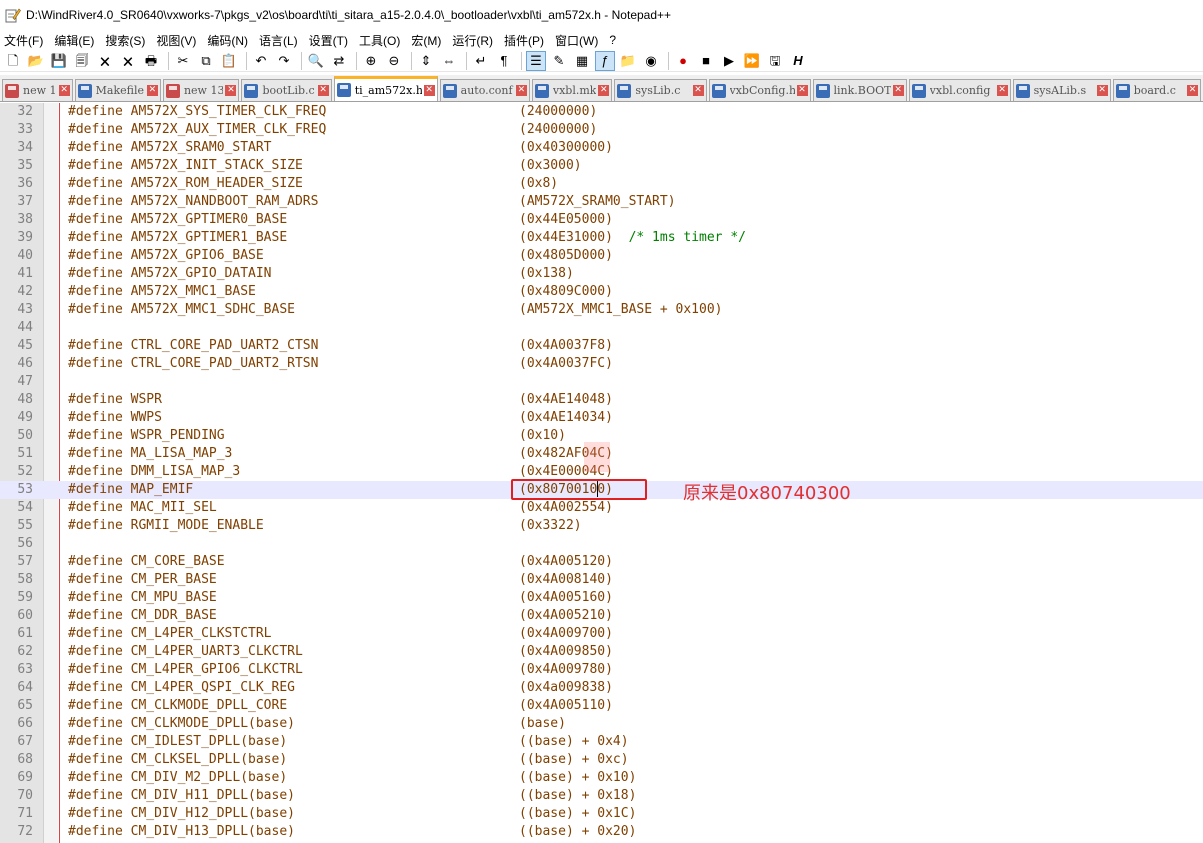  What do you see at coordinates (578, 40) in the screenshot?
I see `menu-item: 窗口(W)` at bounding box center [578, 40].